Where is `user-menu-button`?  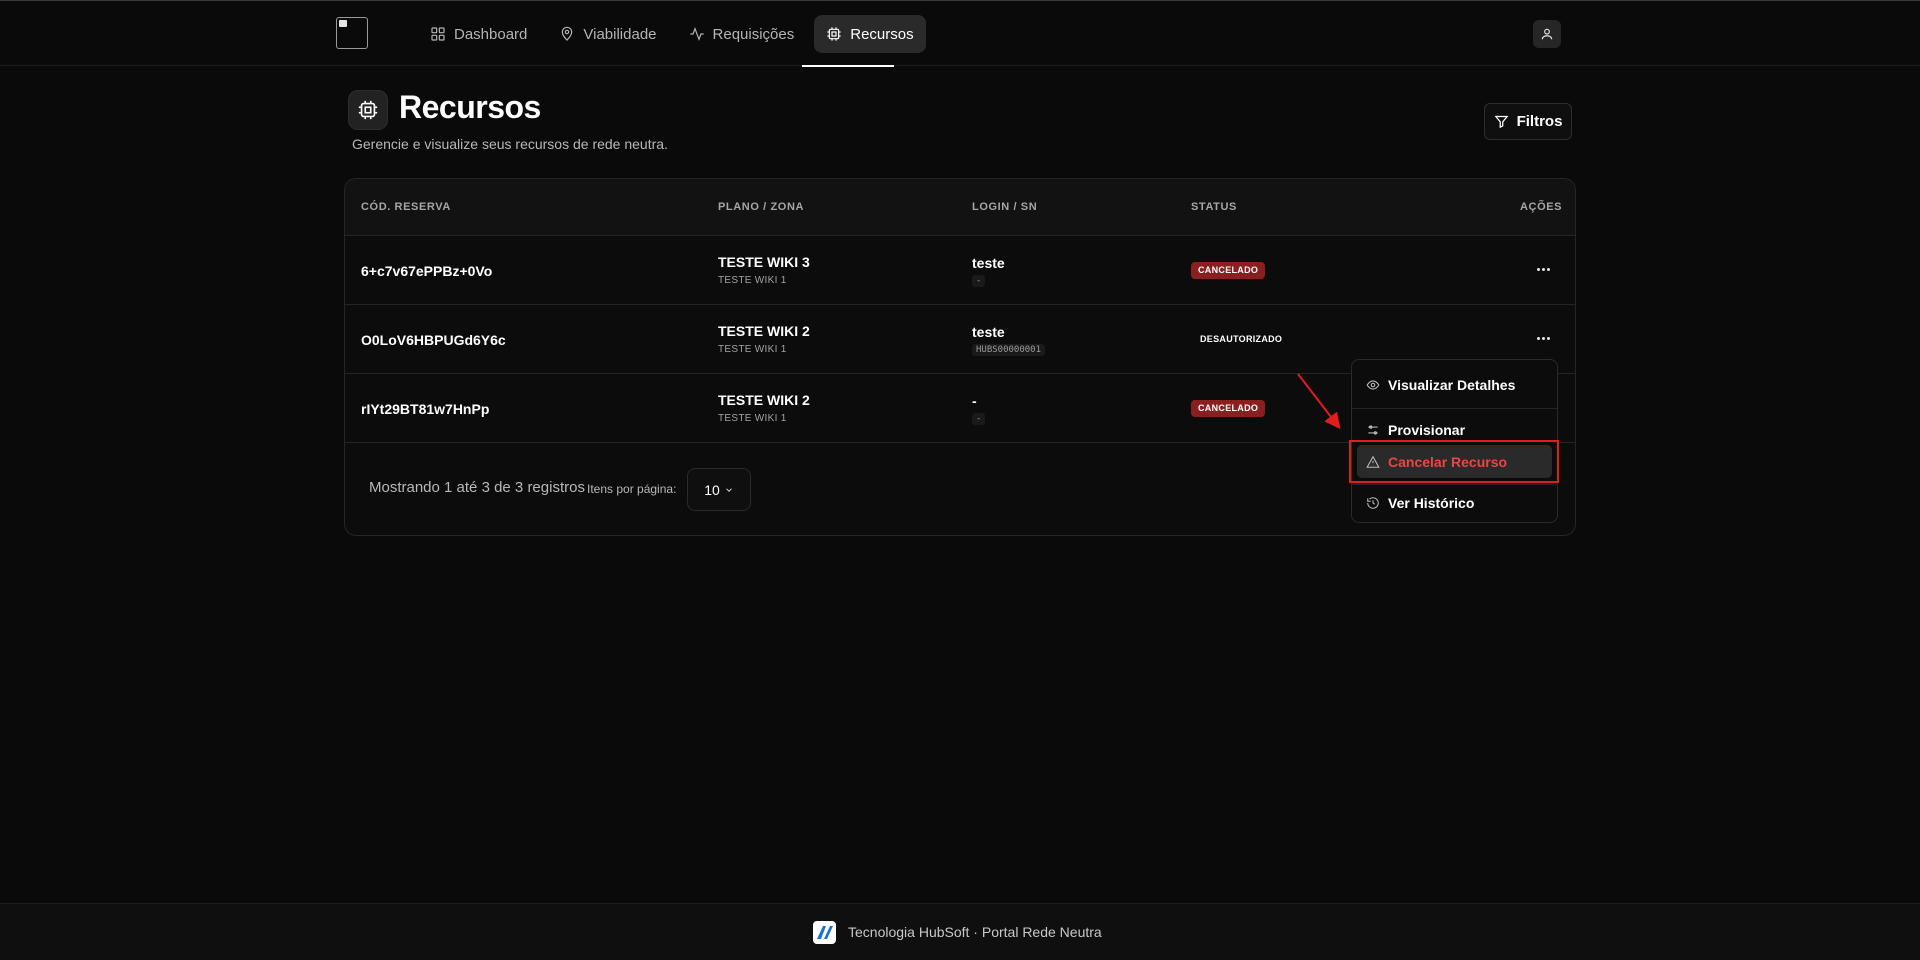 user-menu-button is located at coordinates (1547, 34).